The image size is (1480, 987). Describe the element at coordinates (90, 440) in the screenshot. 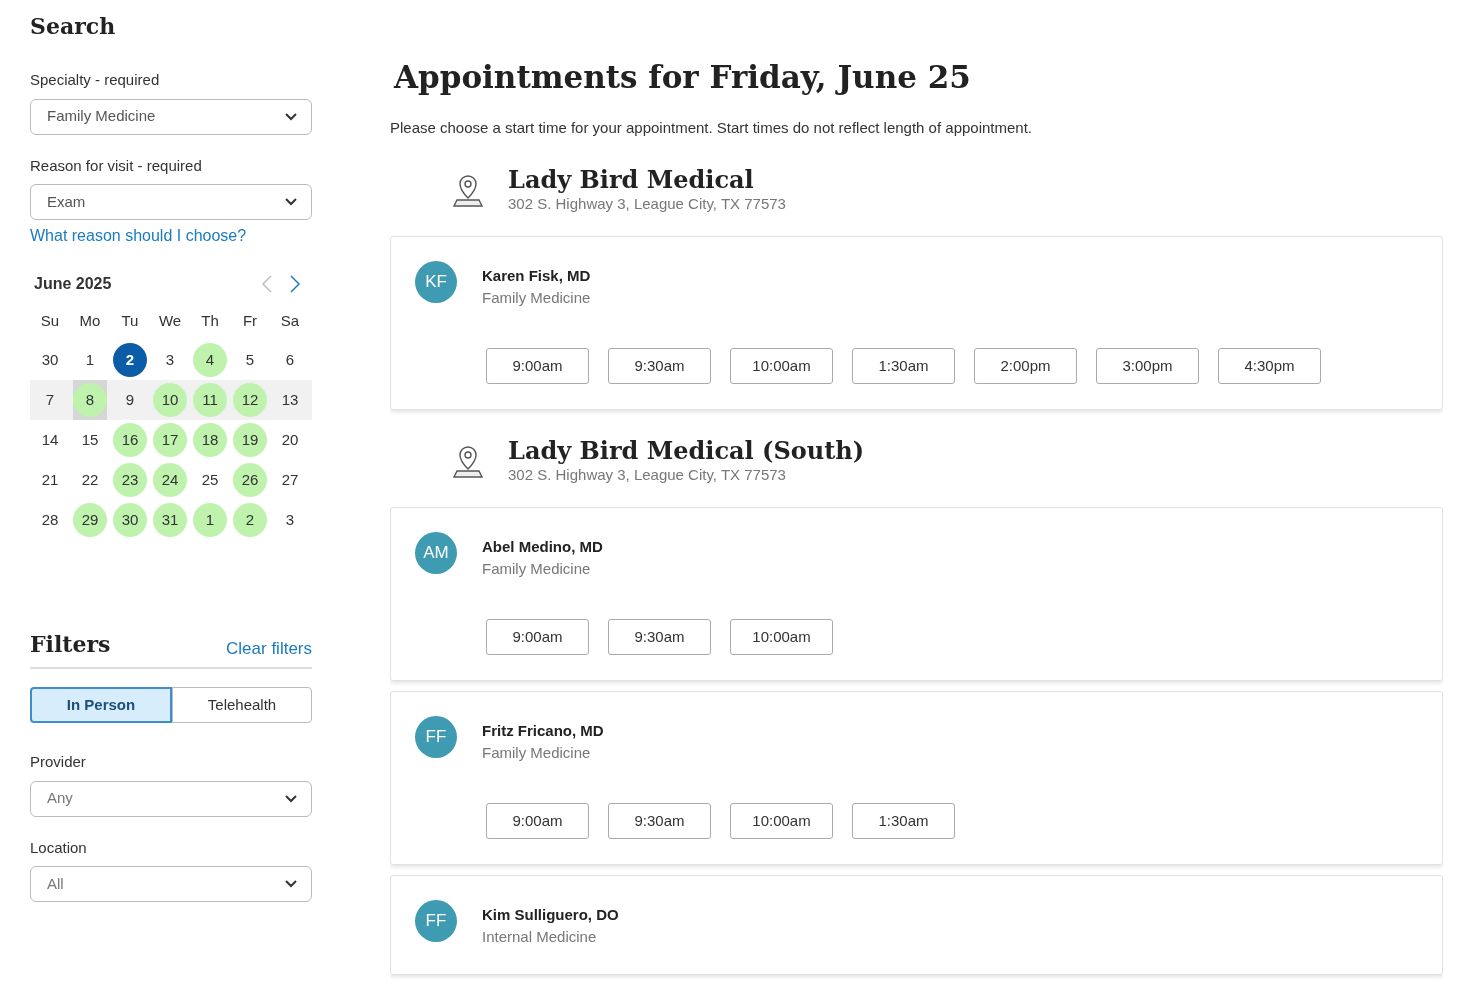

I see `calendar-day: 15` at that location.